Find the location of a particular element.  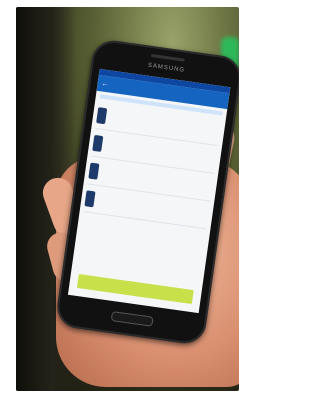

back-arrow-icon: ← is located at coordinates (105, 84).